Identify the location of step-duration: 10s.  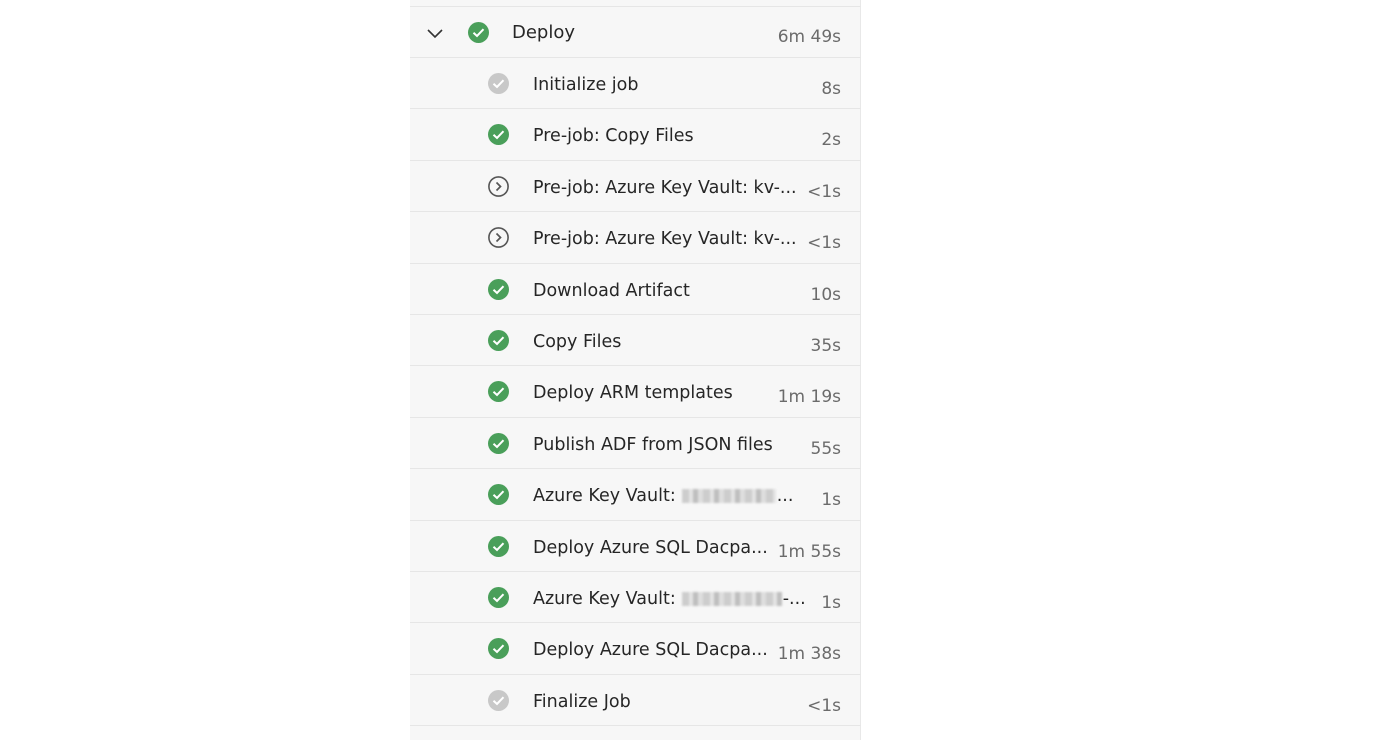
(826, 294).